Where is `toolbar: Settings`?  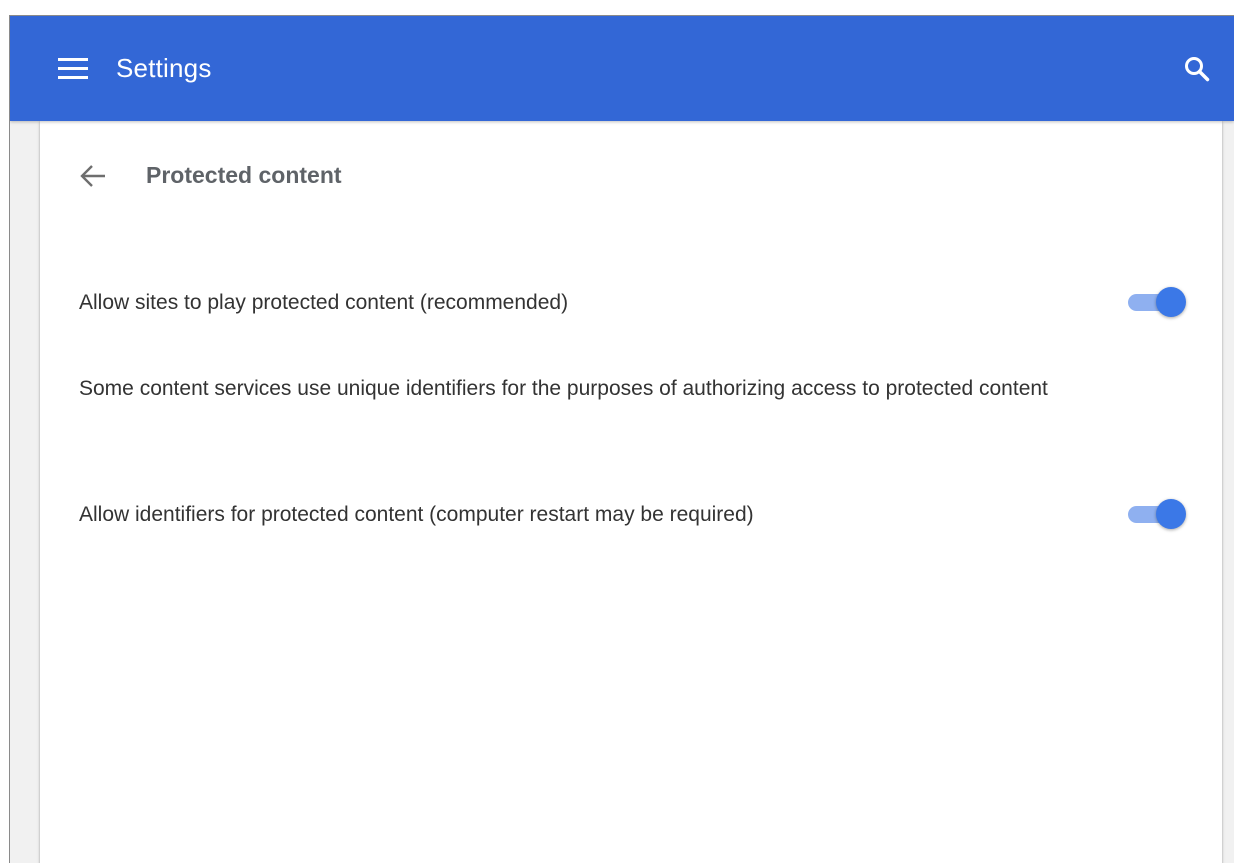
toolbar: Settings is located at coordinates (622, 68).